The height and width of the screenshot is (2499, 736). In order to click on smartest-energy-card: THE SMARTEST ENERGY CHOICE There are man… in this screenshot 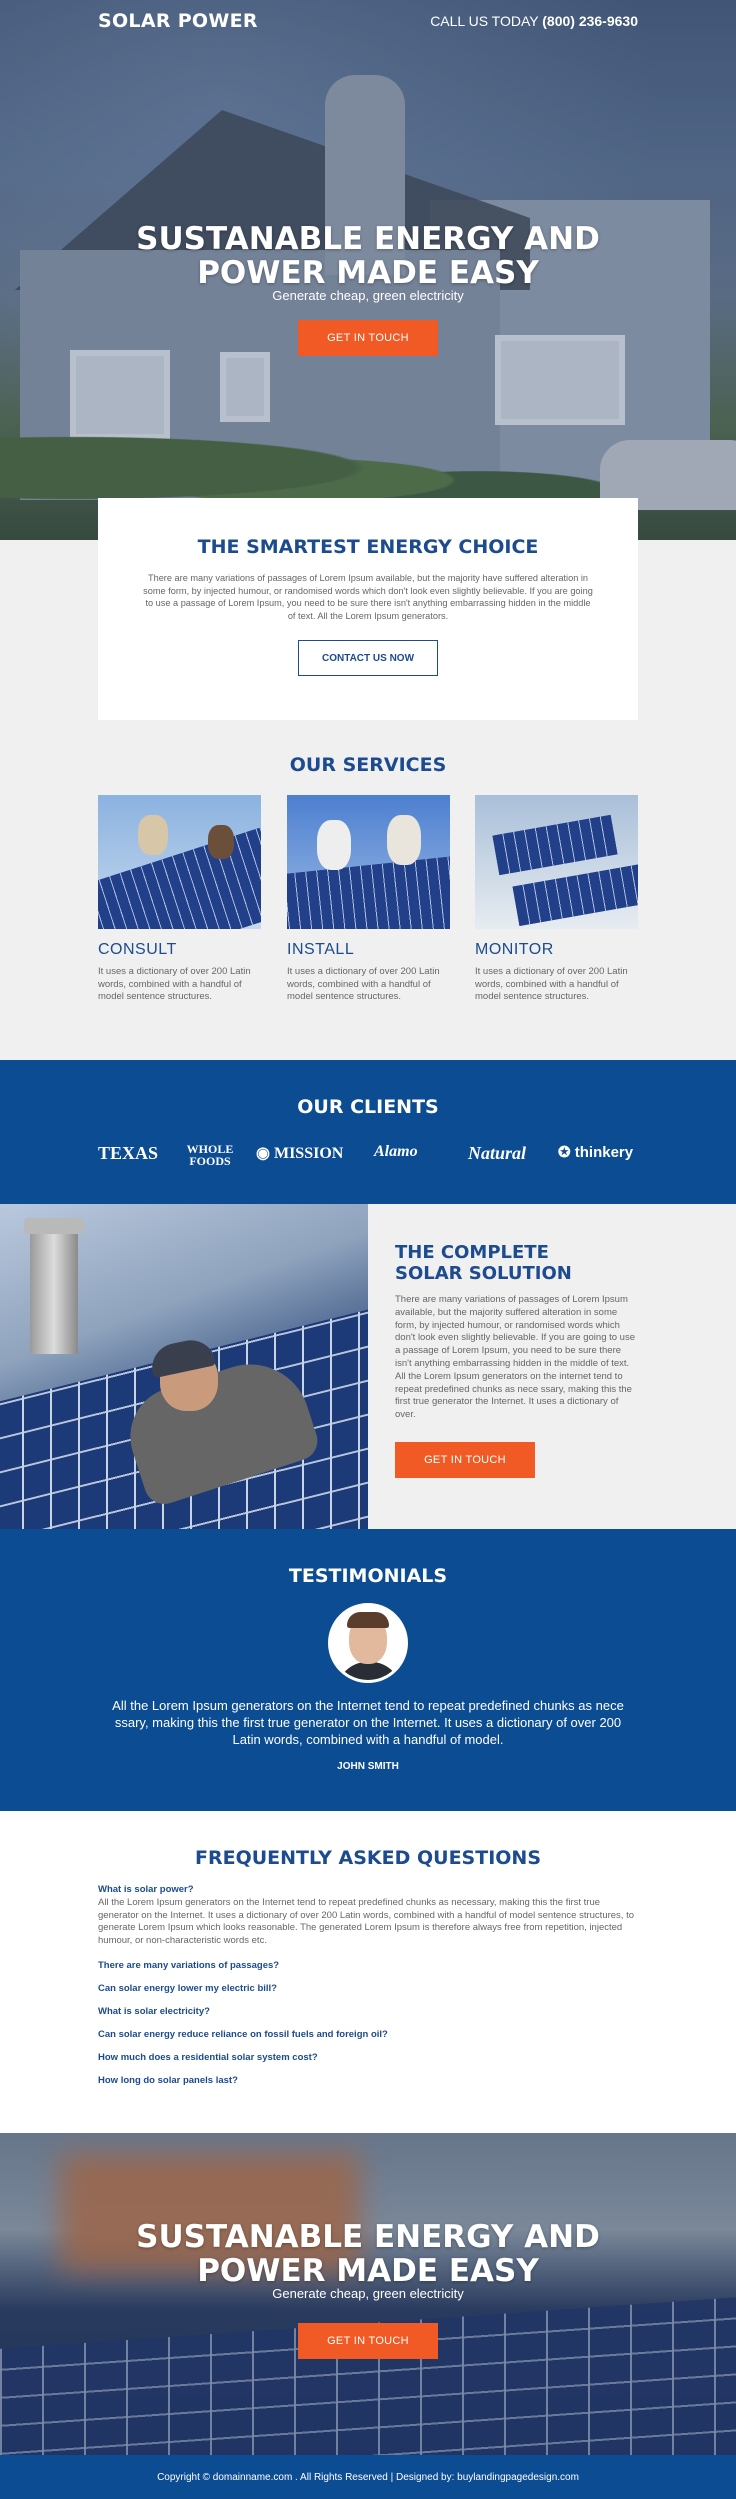, I will do `click(368, 609)`.